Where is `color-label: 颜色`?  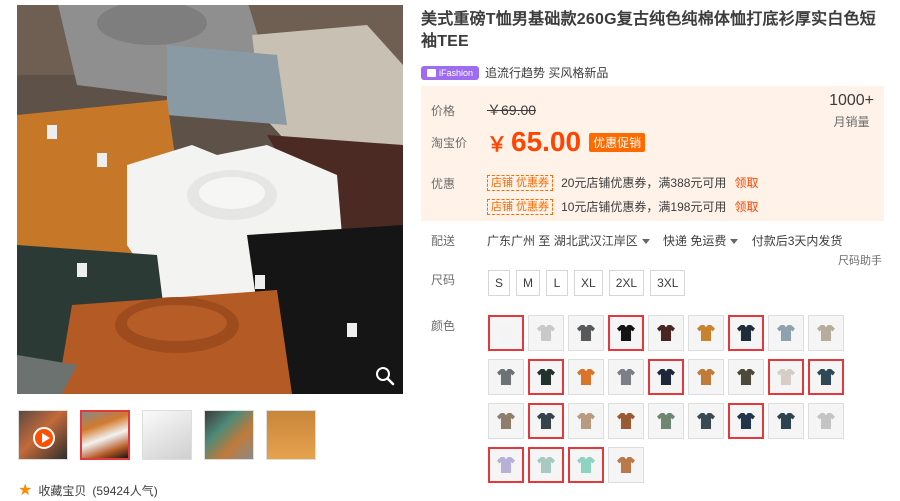
color-label: 颜色 is located at coordinates (443, 326).